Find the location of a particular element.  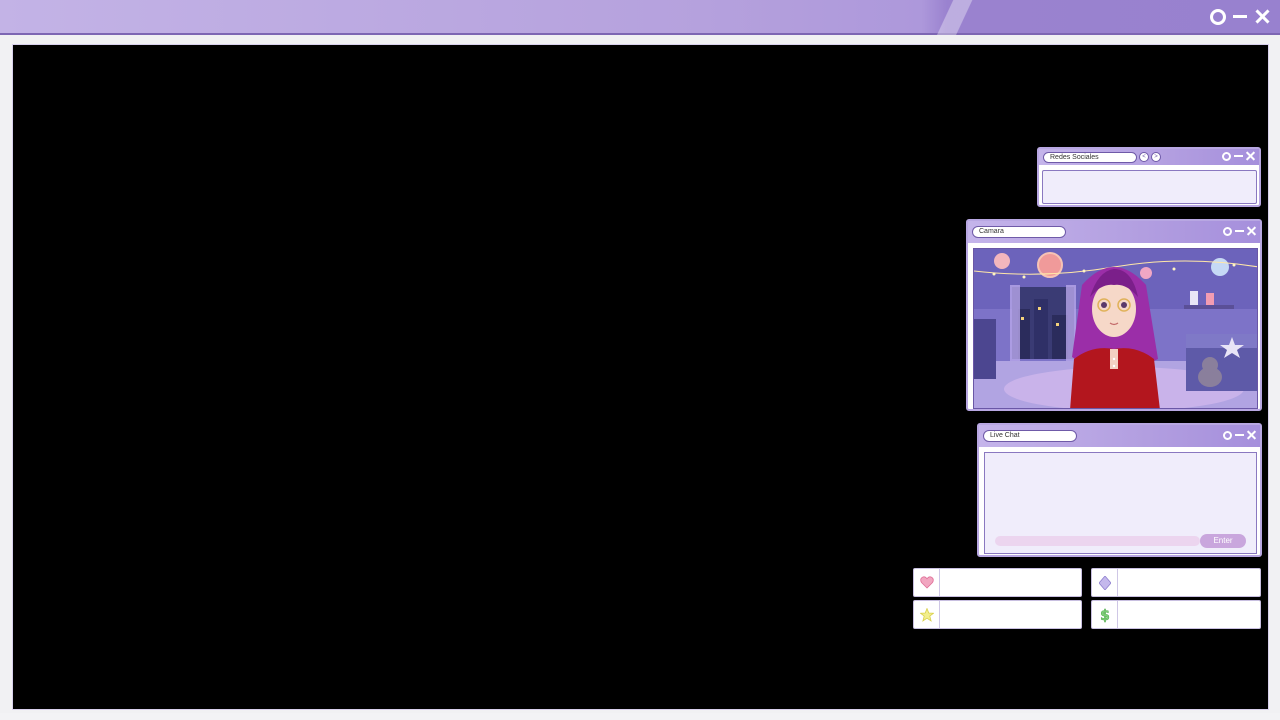

social-panel-controls is located at coordinates (1238, 156).